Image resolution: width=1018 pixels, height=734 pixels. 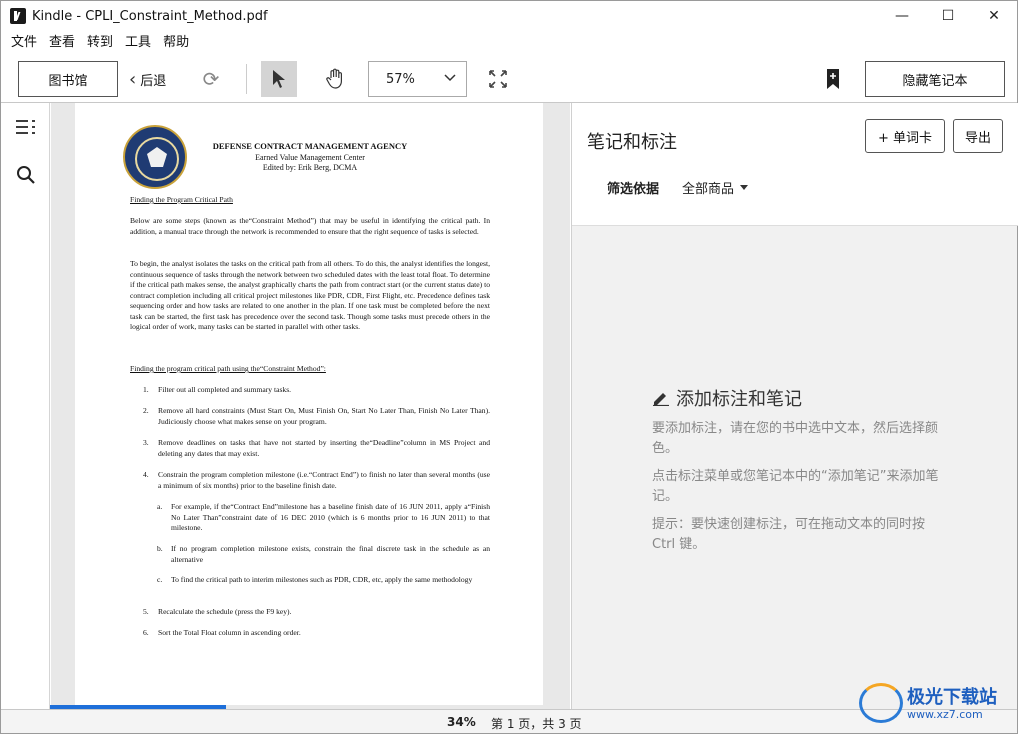 I want to click on filter-dropdown: 全部商品, so click(x=715, y=187).